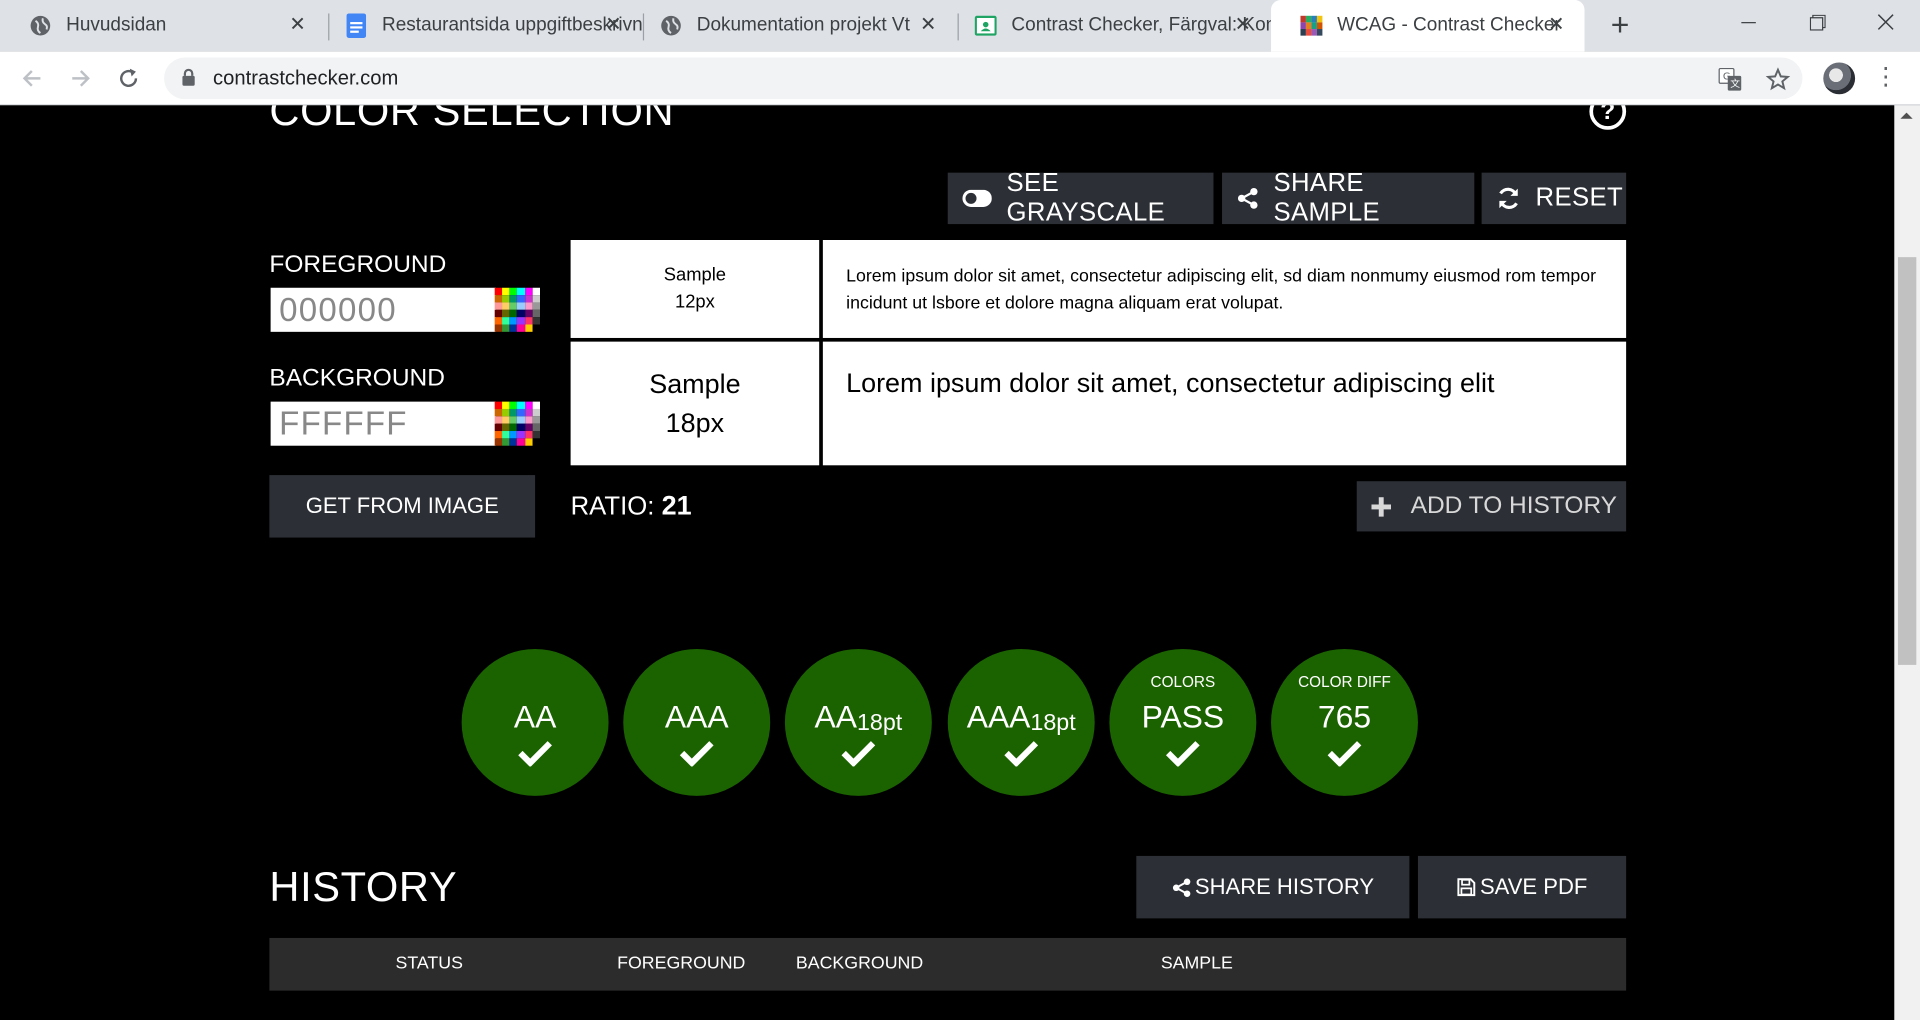 Image resolution: width=1920 pixels, height=1020 pixels. I want to click on save-pdf-button: SAVE PDF, so click(1522, 887).